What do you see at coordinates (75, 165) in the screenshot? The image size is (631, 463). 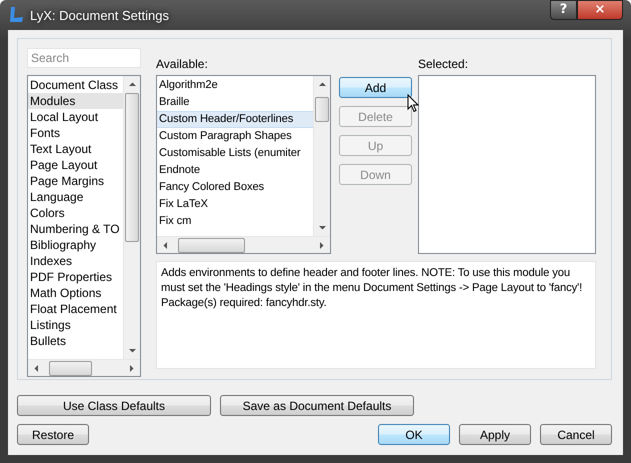 I see `category-item: Page Layout` at bounding box center [75, 165].